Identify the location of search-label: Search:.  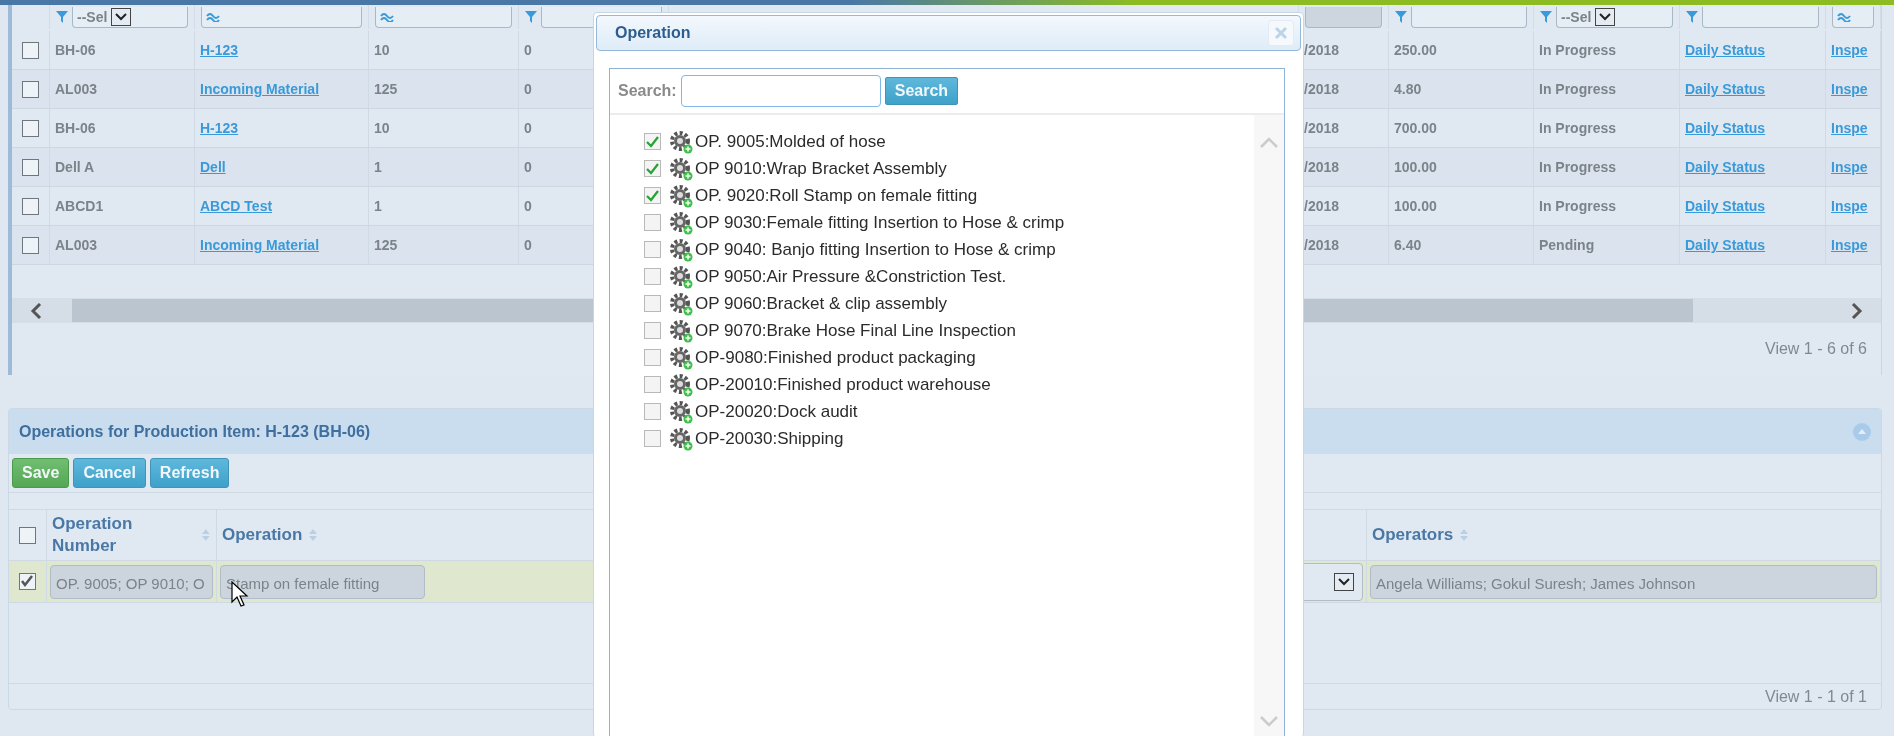
(647, 91).